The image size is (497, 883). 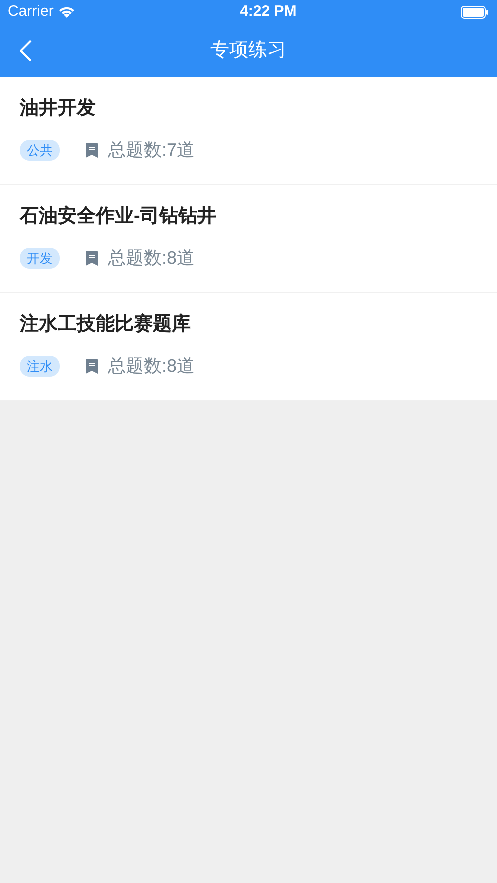 I want to click on practice-list-item: 油井开发 公共 总题数:7道, so click(x=248, y=131).